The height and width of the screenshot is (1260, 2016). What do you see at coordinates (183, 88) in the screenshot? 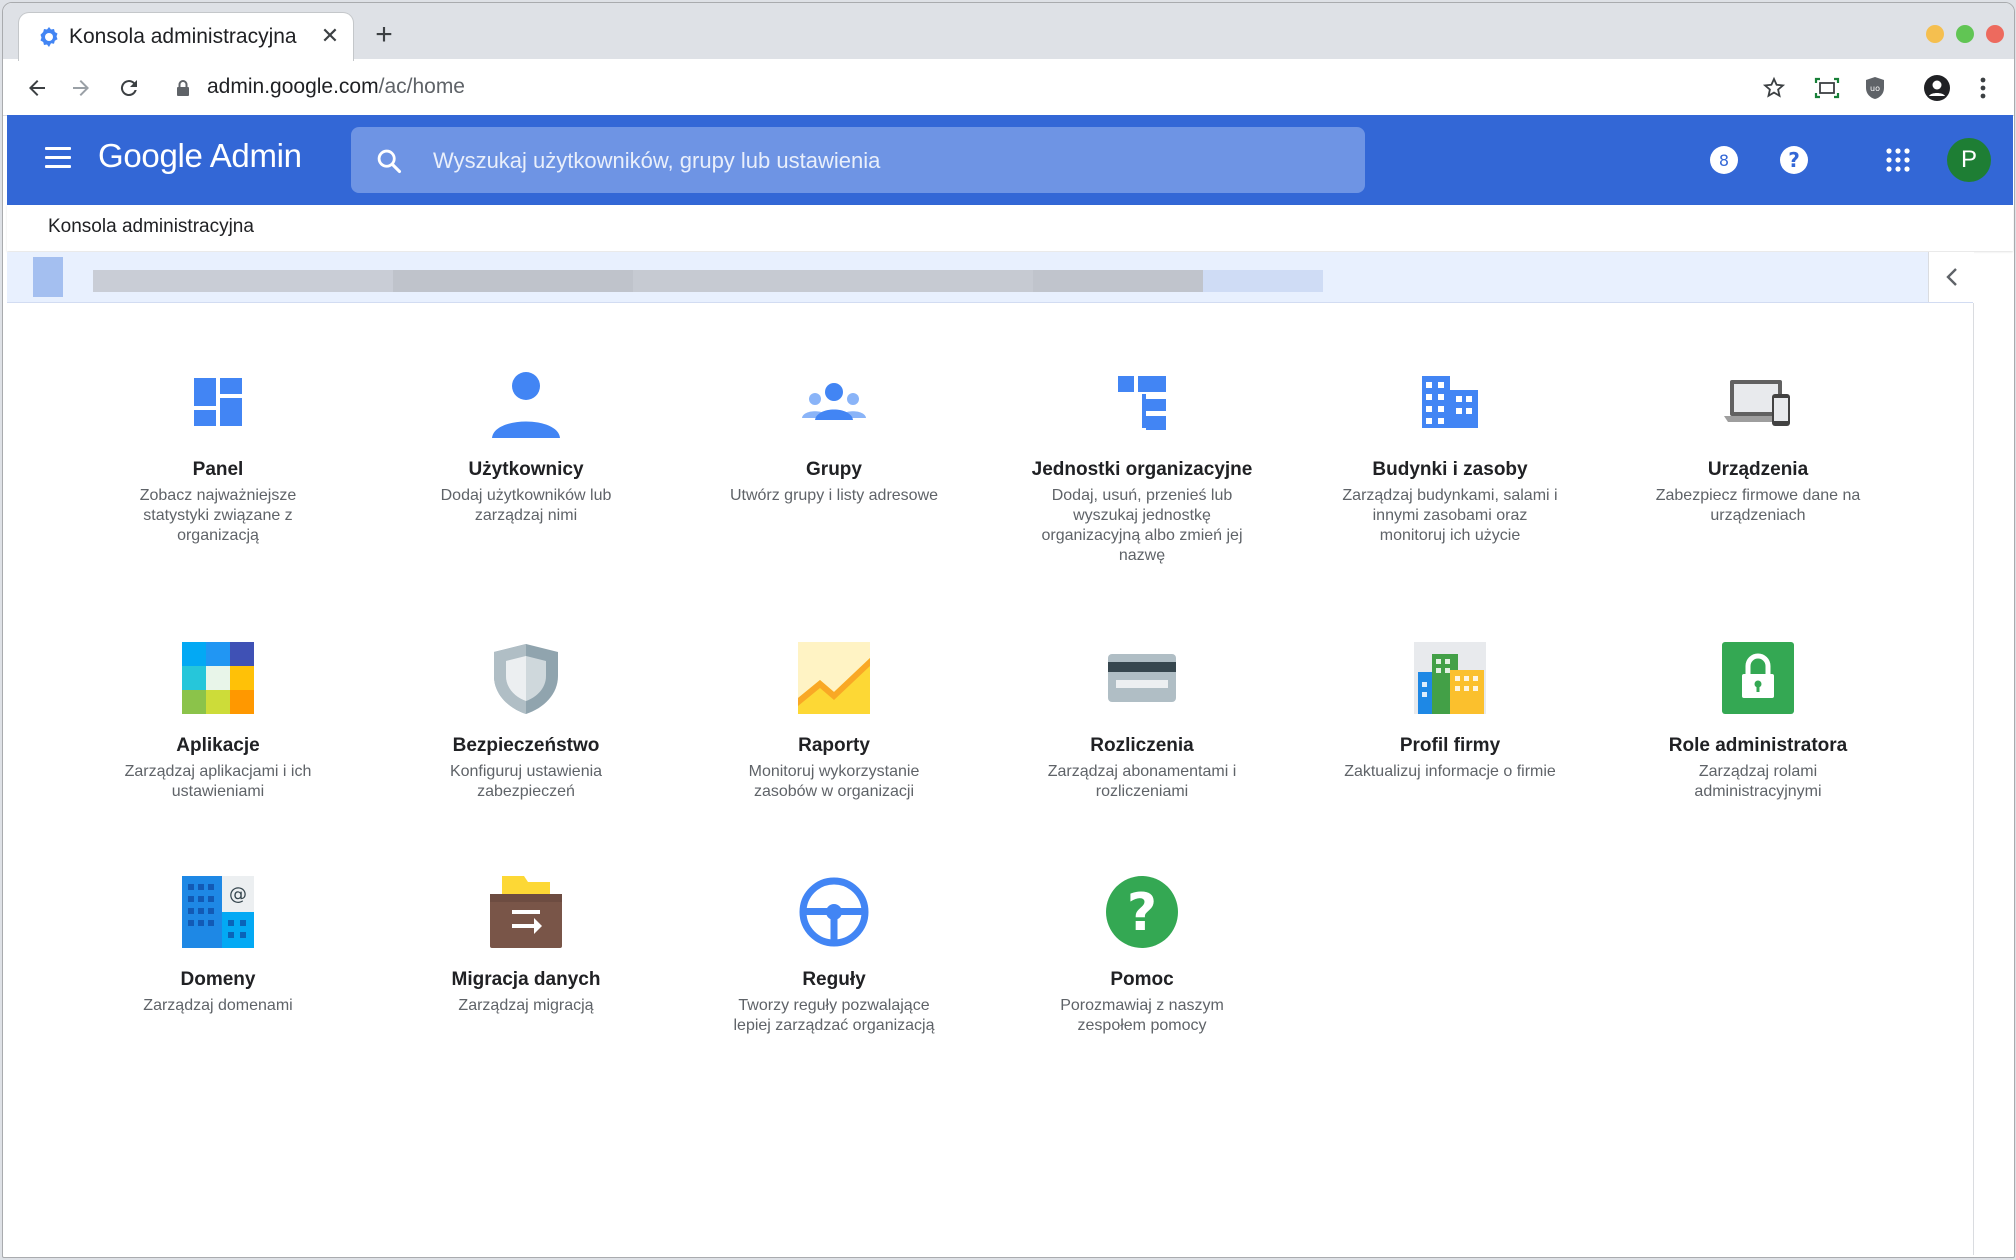
I see `lock-icon` at bounding box center [183, 88].